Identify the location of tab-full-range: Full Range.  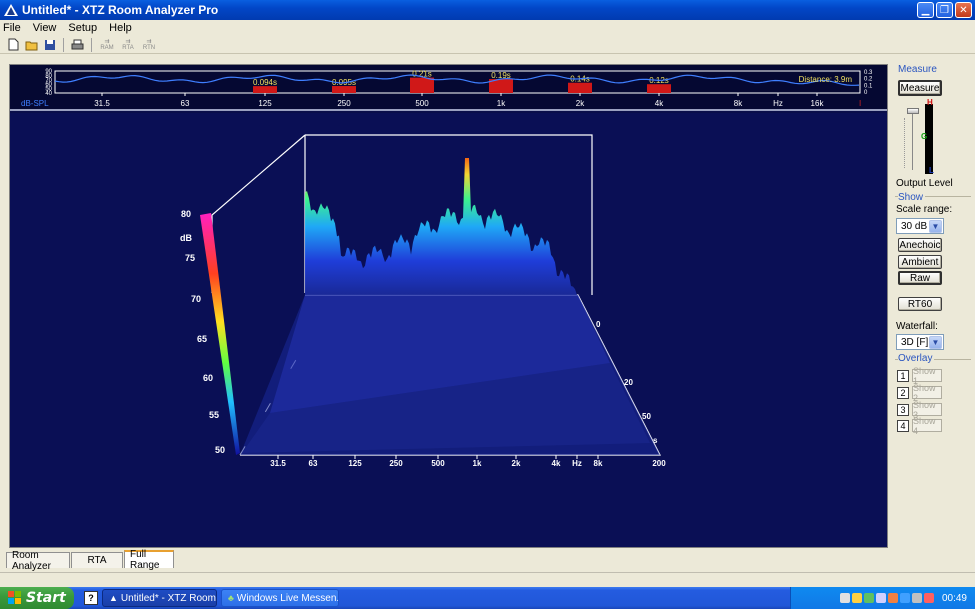
(149, 560).